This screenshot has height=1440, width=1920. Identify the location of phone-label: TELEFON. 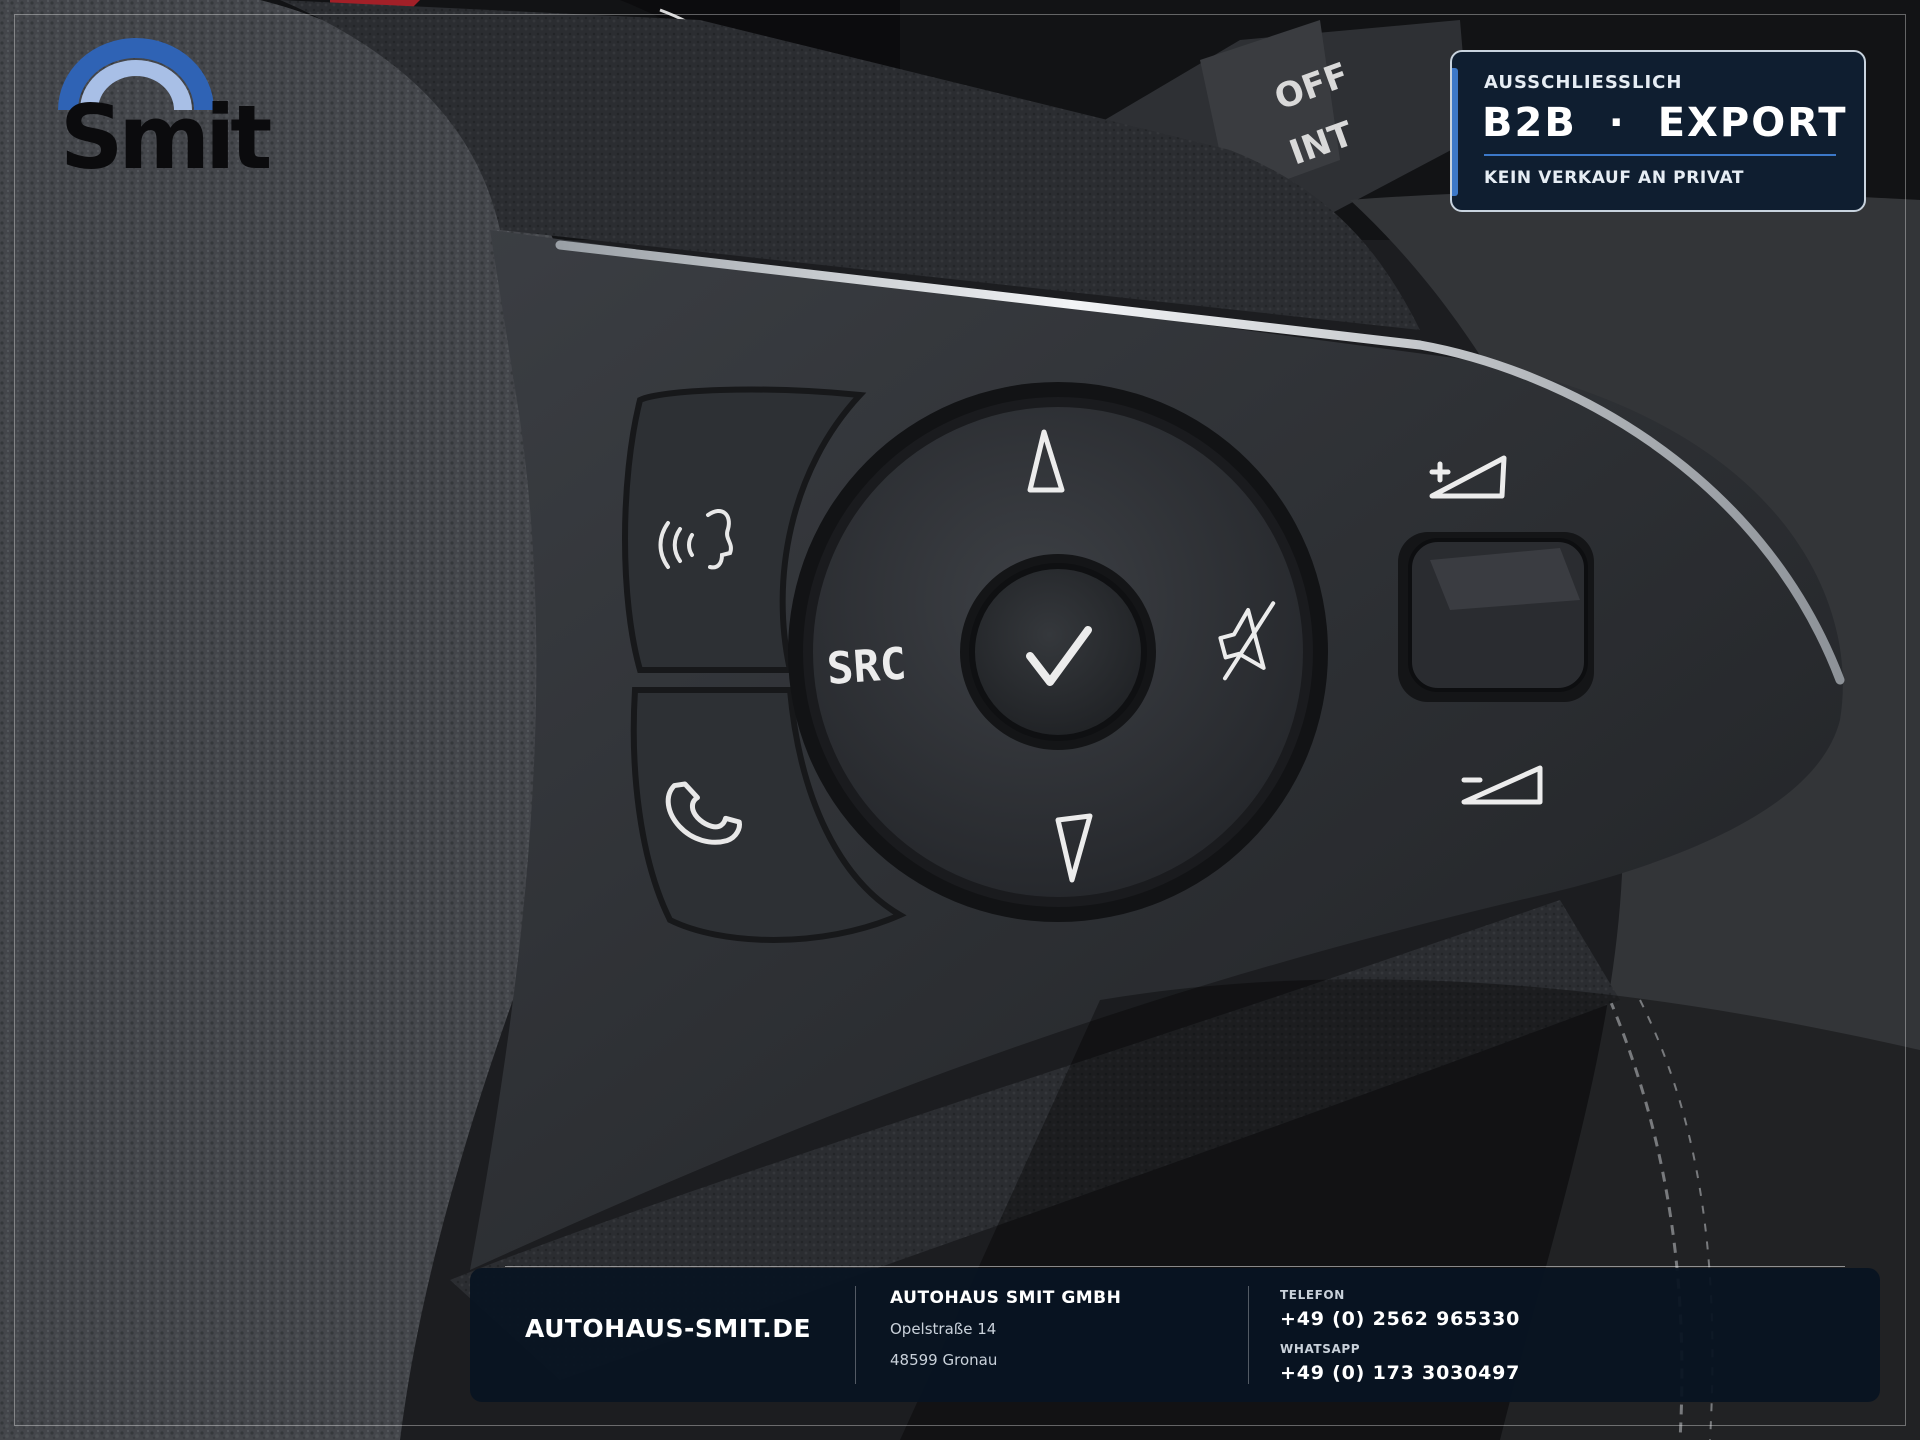
(1312, 1295).